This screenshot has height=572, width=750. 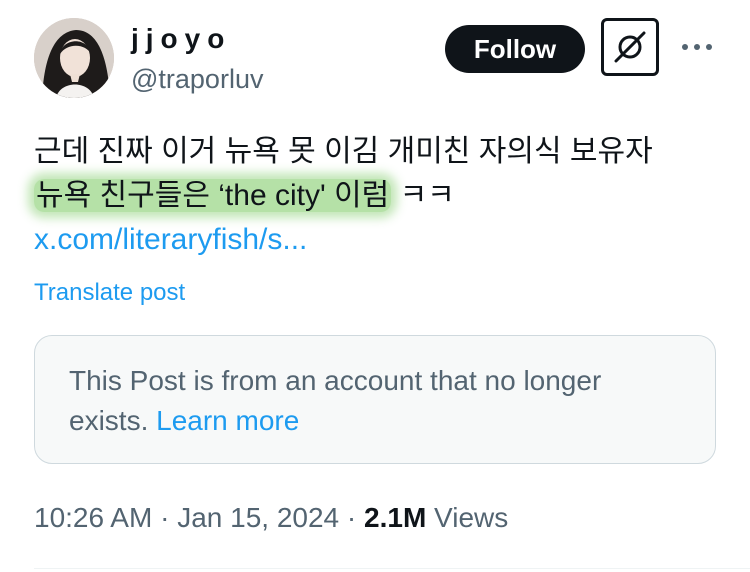 I want to click on more-options-button, so click(x=697, y=47).